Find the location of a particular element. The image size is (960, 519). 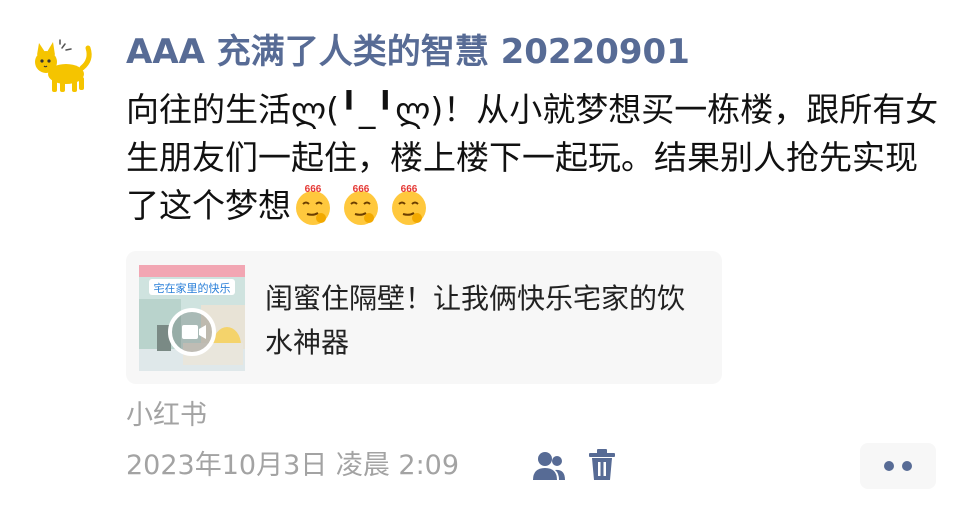

trash-icon is located at coordinates (602, 465).